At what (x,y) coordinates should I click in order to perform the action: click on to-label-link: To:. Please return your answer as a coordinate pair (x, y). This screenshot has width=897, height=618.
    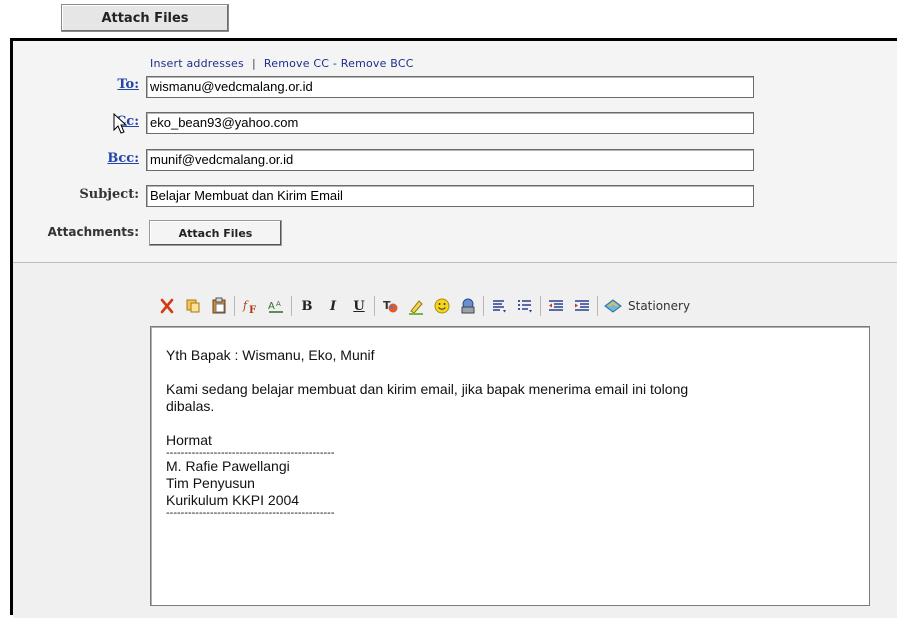
    Looking at the image, I should click on (80, 84).